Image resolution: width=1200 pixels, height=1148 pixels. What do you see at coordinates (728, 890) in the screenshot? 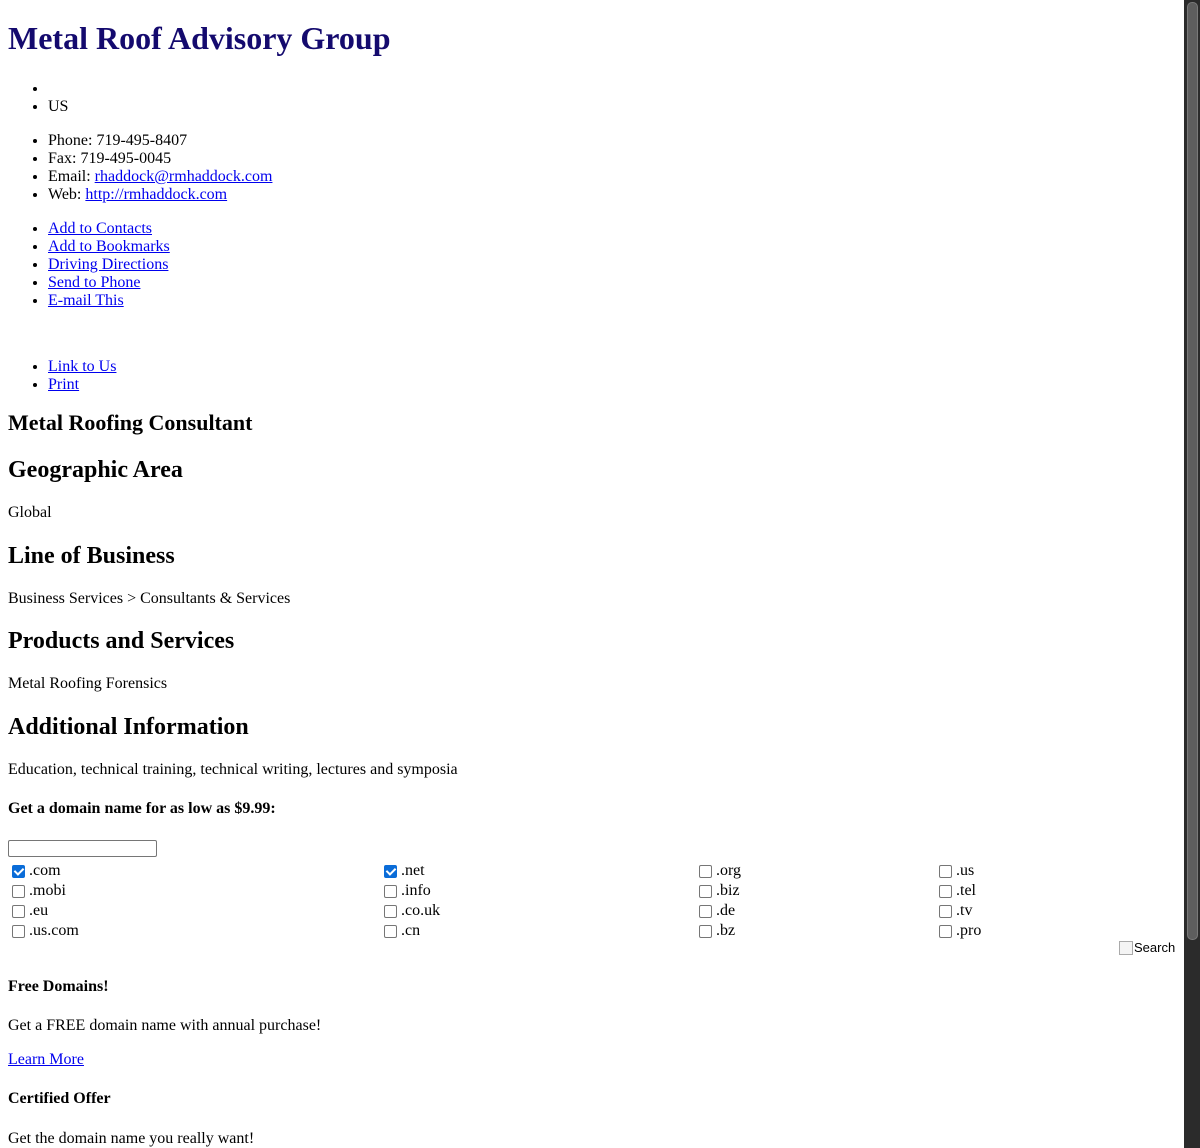
I see `tld-label: .biz` at bounding box center [728, 890].